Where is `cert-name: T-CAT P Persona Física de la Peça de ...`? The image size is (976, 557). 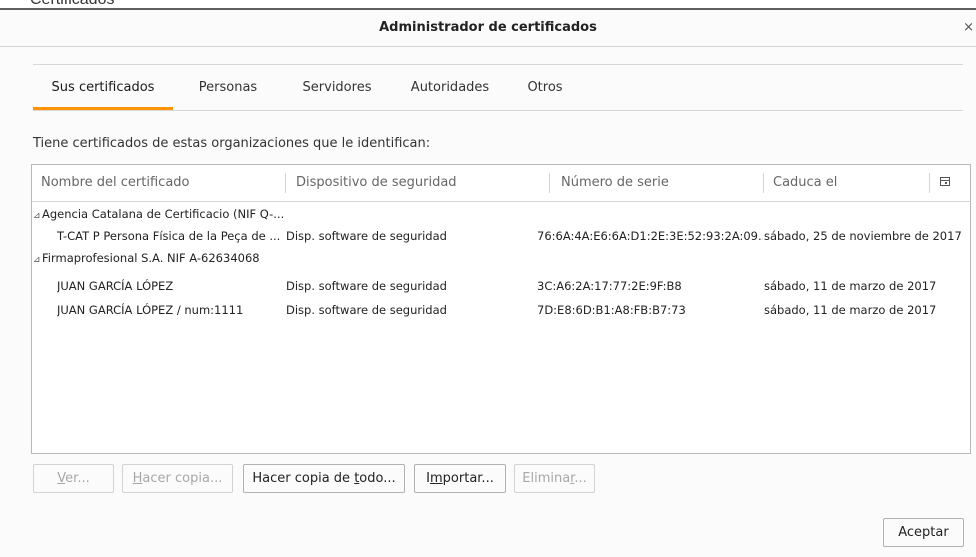 cert-name: T-CAT P Persona Física de la Peça de ... is located at coordinates (169, 236).